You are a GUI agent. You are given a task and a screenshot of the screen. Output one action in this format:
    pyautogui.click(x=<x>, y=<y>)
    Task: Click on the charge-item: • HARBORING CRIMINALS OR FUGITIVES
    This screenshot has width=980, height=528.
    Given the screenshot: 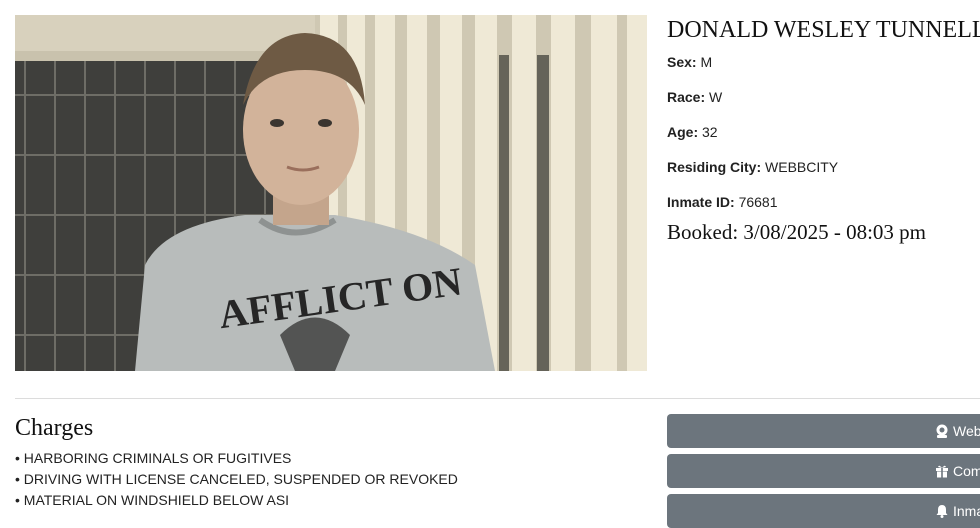 What is the action you would take?
    pyautogui.click(x=153, y=458)
    